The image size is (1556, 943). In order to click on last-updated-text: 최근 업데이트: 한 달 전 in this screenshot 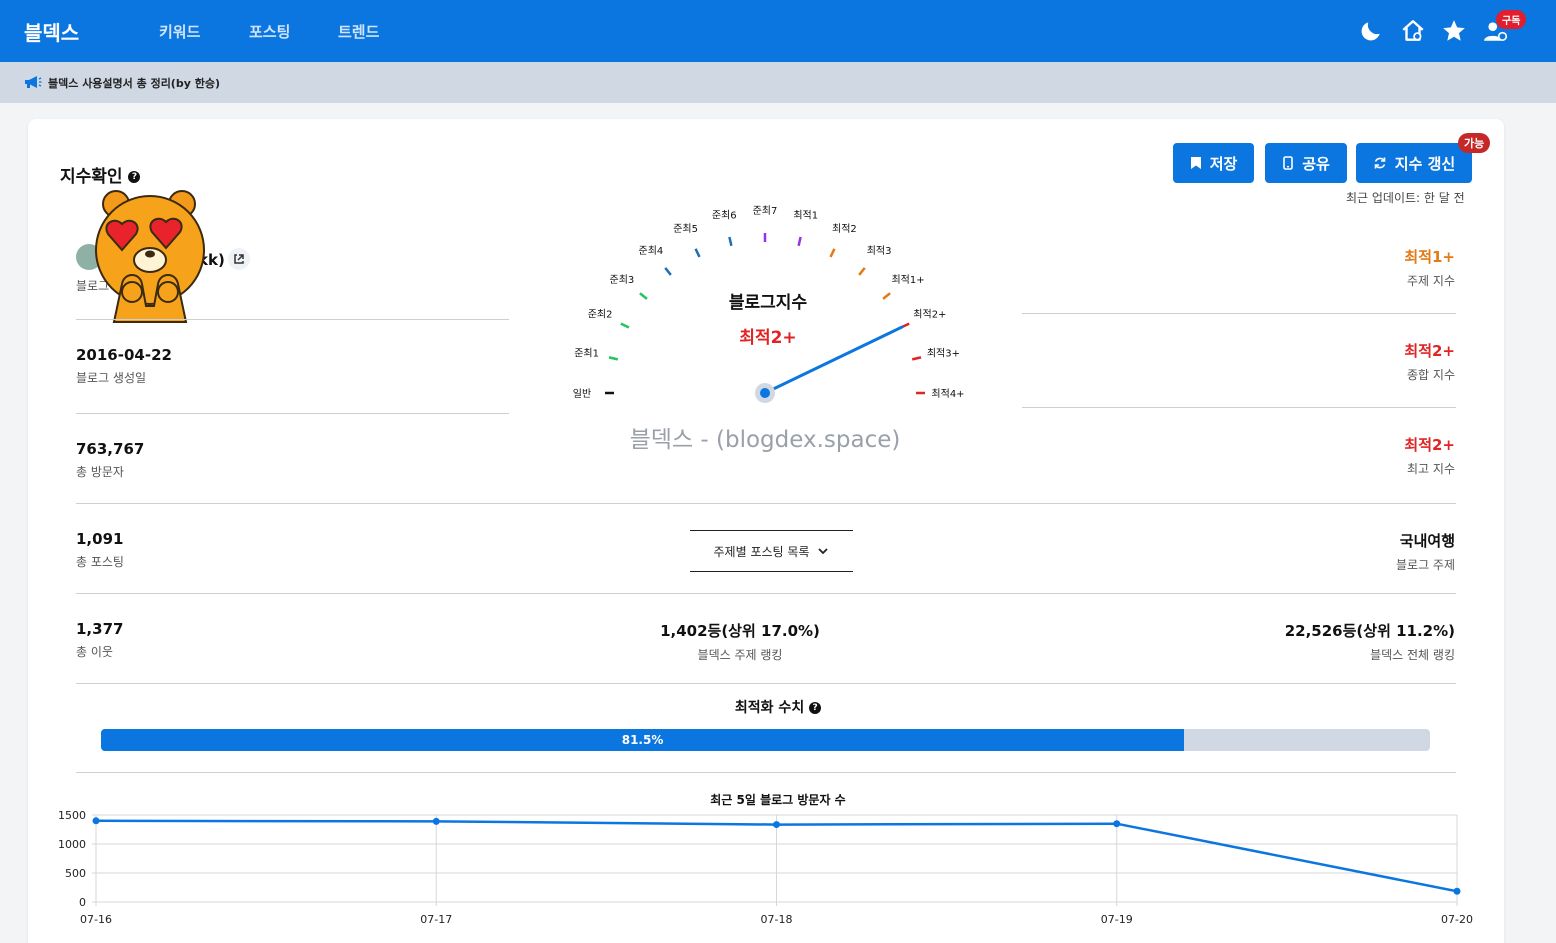, I will do `click(1405, 198)`.